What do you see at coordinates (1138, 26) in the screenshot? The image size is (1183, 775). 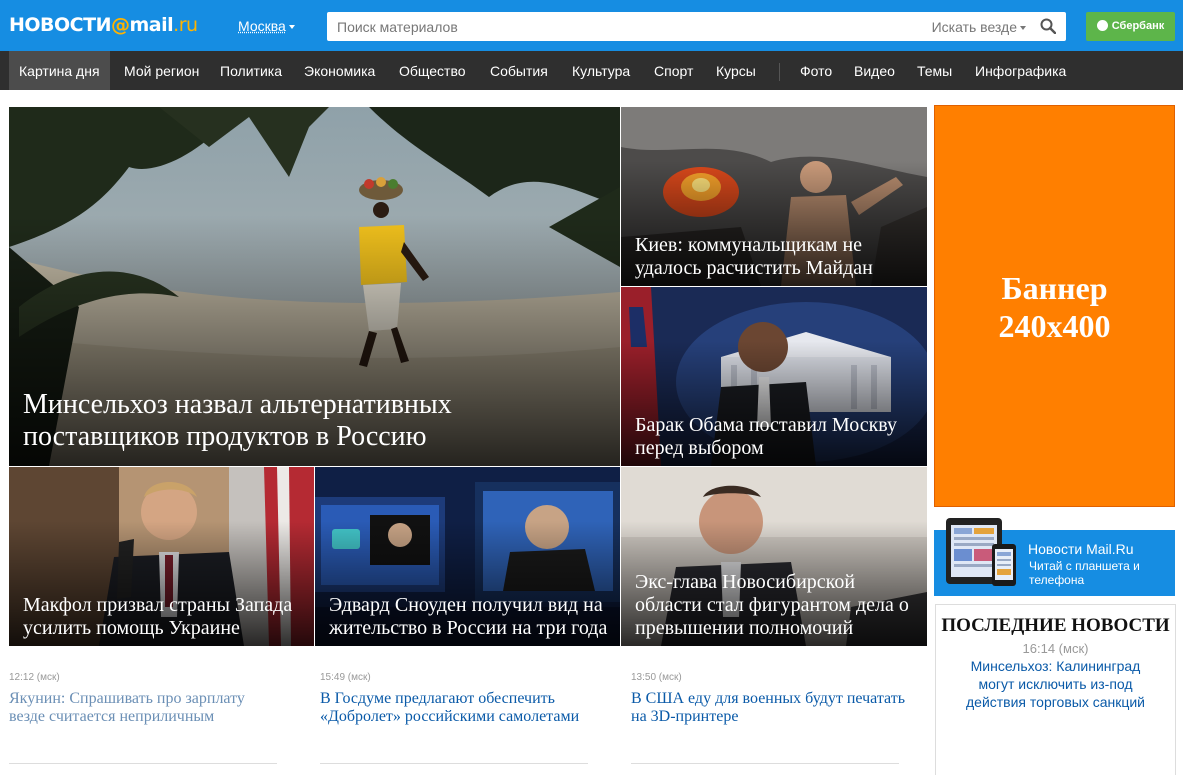 I see `sberbank-label: Сбербанк` at bounding box center [1138, 26].